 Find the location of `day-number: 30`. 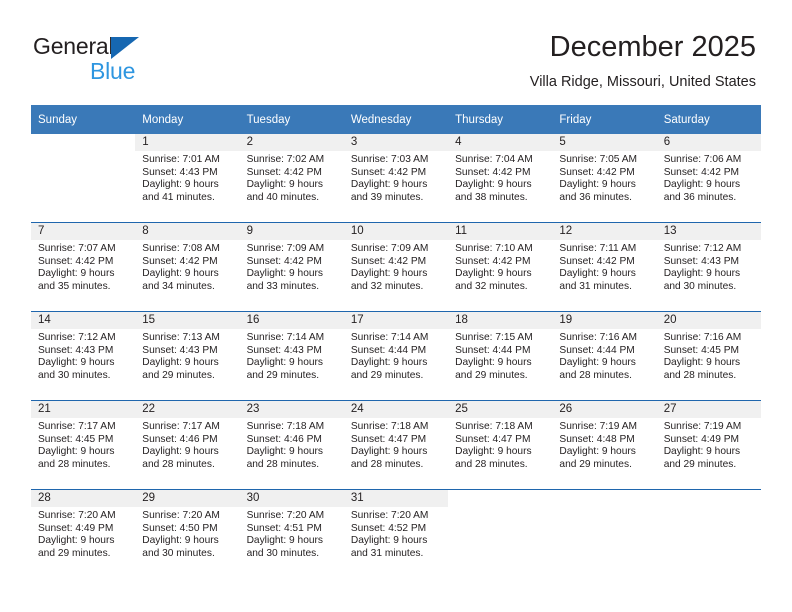

day-number: 30 is located at coordinates (291, 498).